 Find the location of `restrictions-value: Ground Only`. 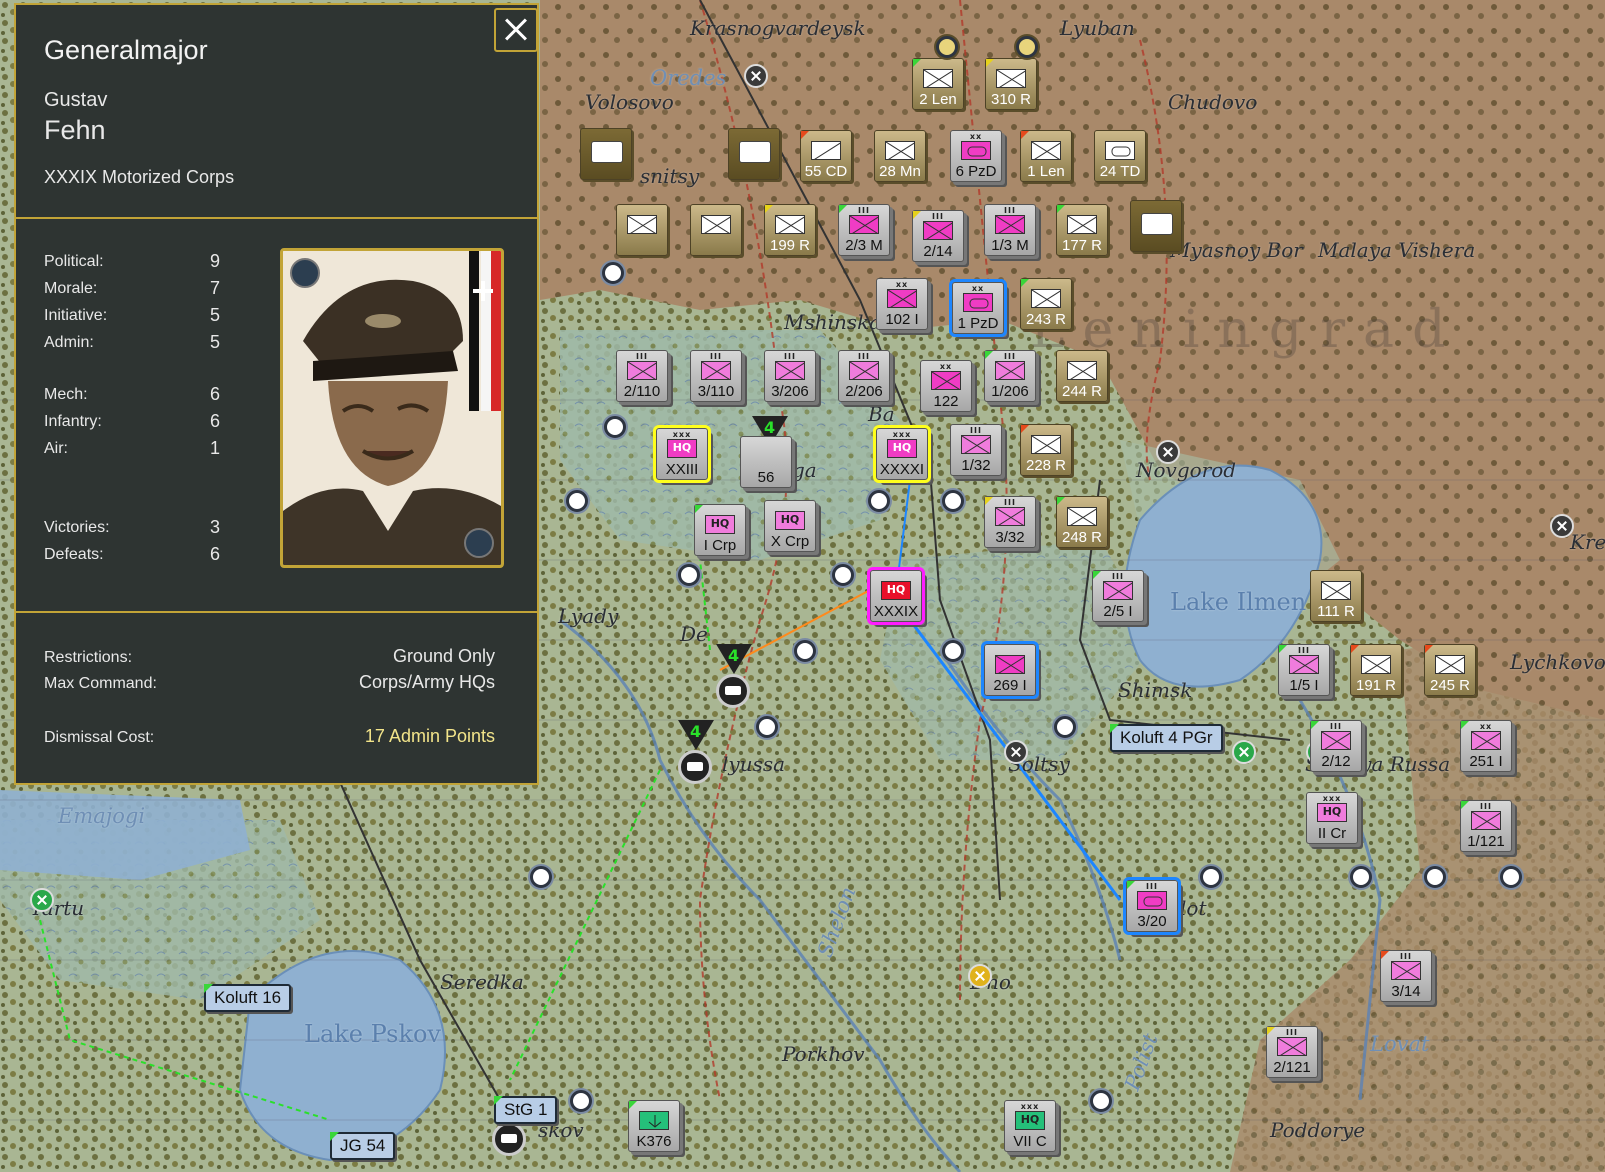

restrictions-value: Ground Only is located at coordinates (443, 656).